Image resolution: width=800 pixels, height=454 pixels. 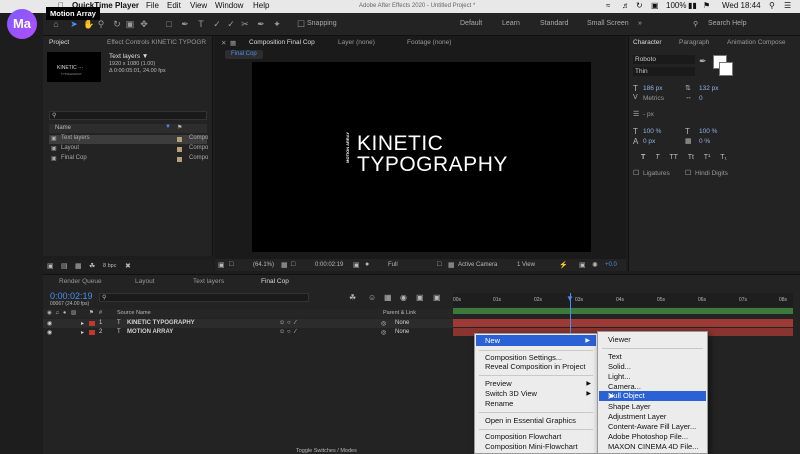 What do you see at coordinates (168, 127) in the screenshot?
I see `sort-arrow-icon: ▼` at bounding box center [168, 127].